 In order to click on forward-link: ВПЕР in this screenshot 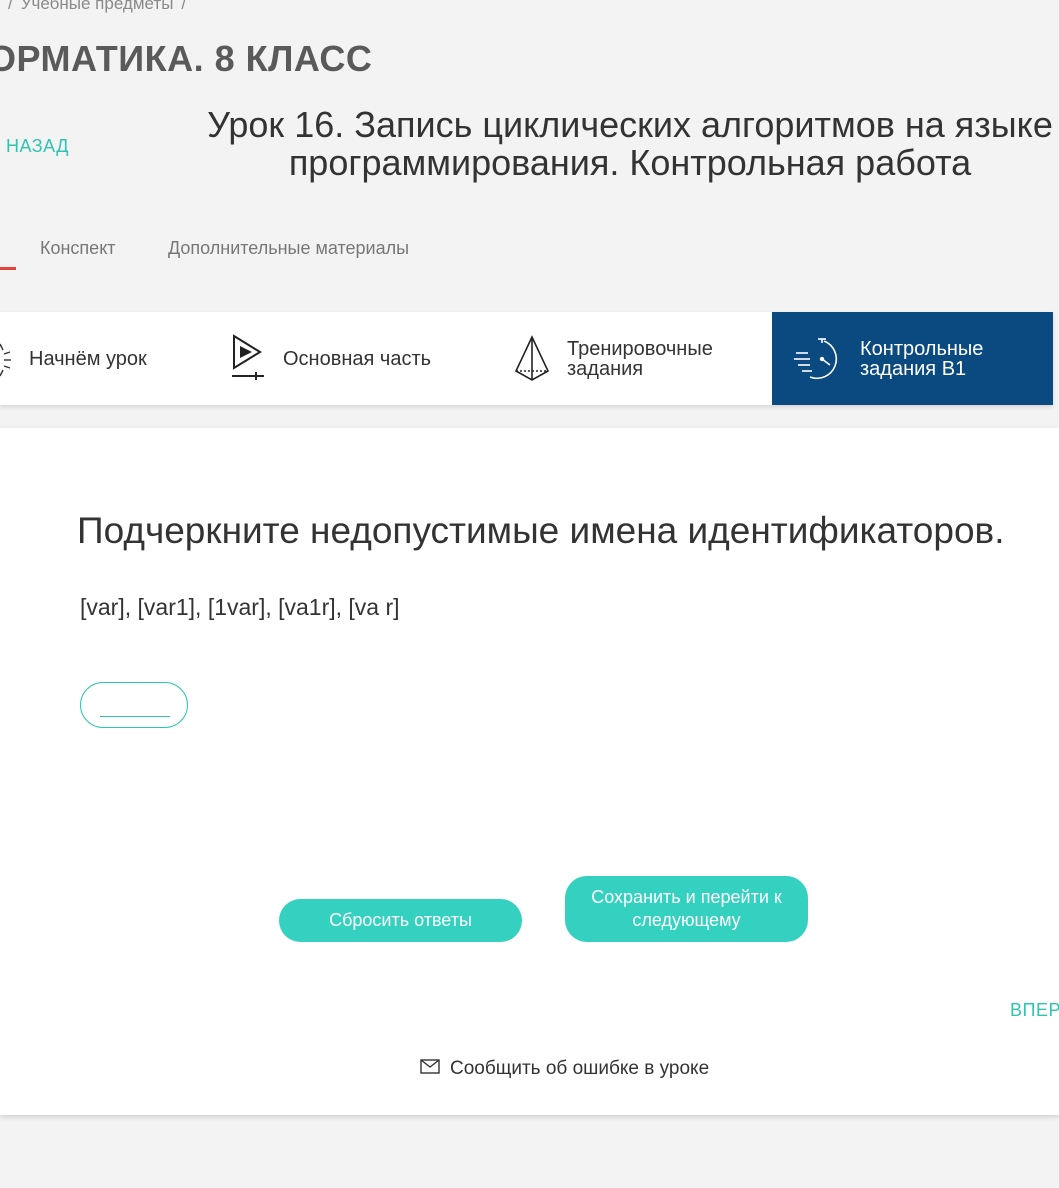, I will do `click(1034, 1010)`.